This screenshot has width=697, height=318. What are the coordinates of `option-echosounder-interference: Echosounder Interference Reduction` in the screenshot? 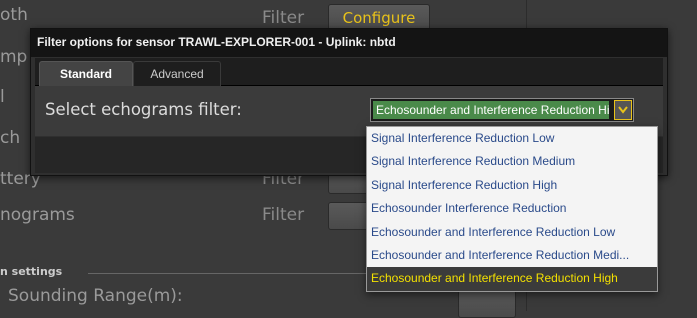 It's located at (512, 208).